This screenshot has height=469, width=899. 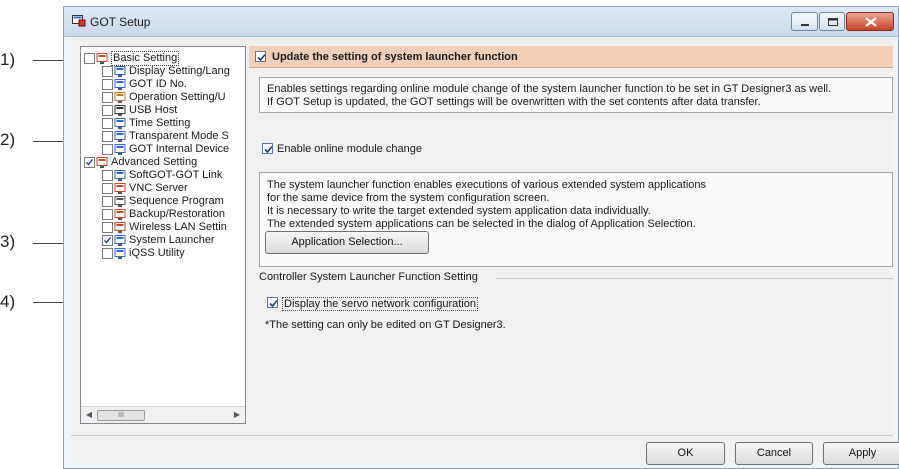 What do you see at coordinates (160, 123) in the screenshot?
I see `tree-item-label: Time Setting` at bounding box center [160, 123].